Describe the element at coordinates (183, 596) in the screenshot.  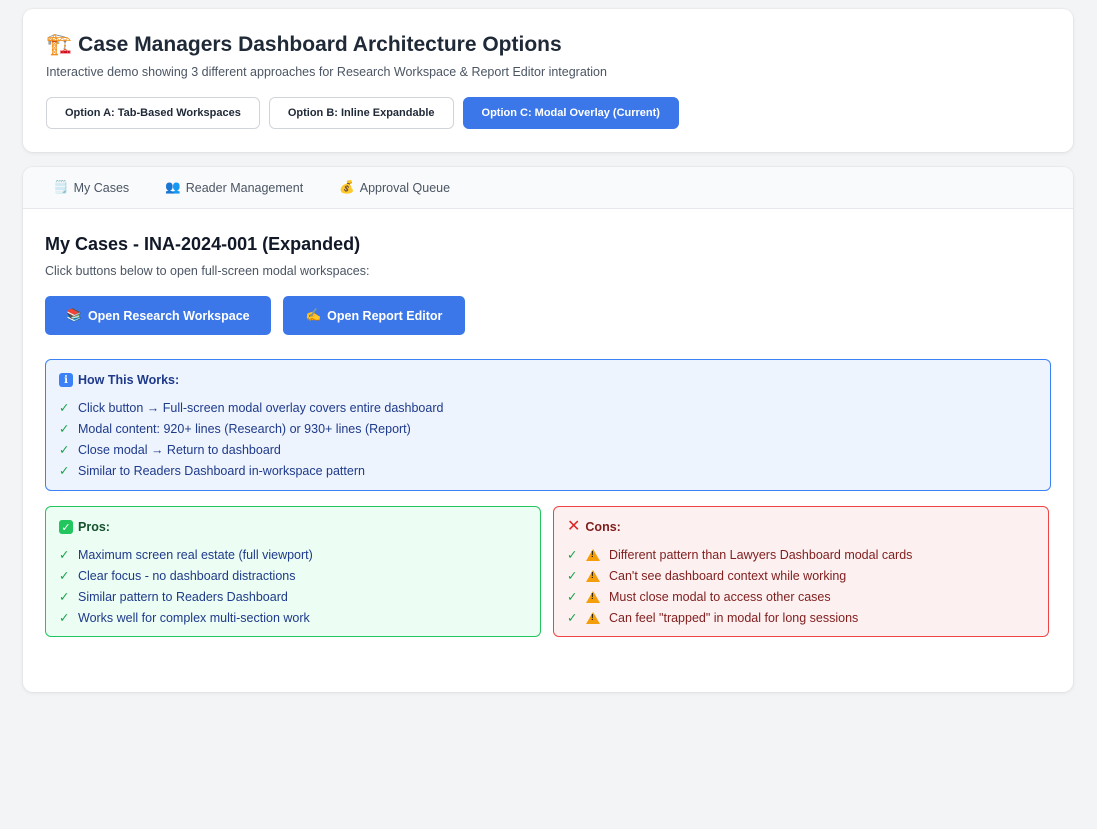
I see `list-item-text: Similar pattern to Readers Dashboard` at that location.